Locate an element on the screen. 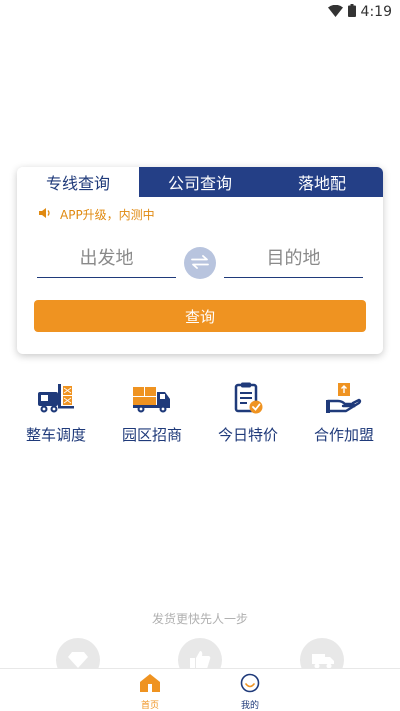 Image resolution: width=400 pixels, height=711 pixels. status-icons: 4:19 is located at coordinates (359, 11).